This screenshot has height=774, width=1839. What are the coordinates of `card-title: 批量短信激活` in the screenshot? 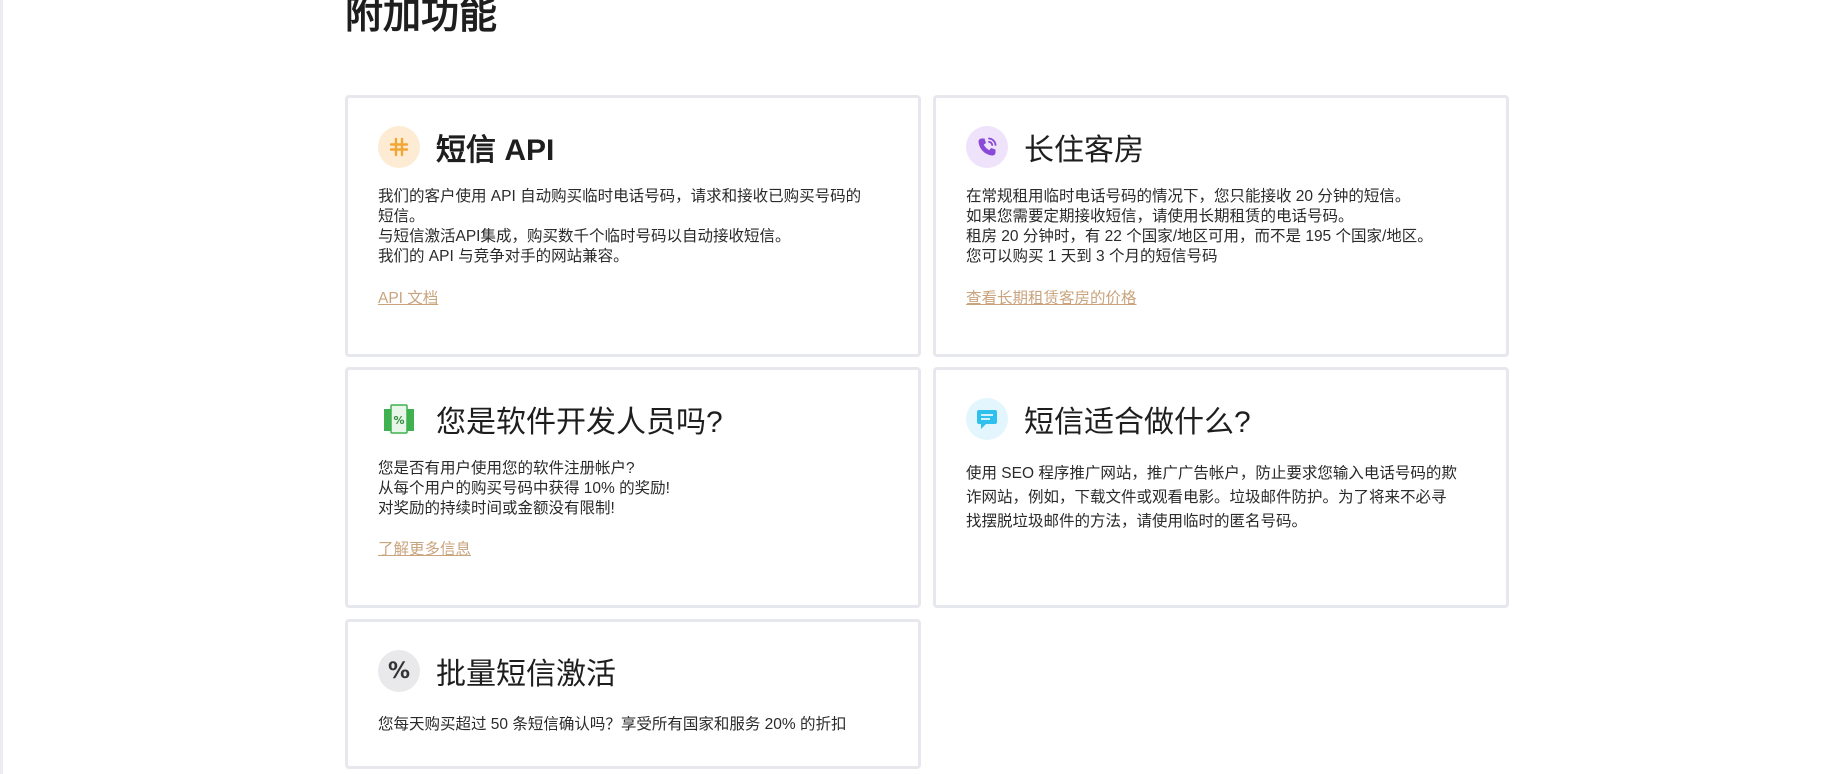 It's located at (526, 674).